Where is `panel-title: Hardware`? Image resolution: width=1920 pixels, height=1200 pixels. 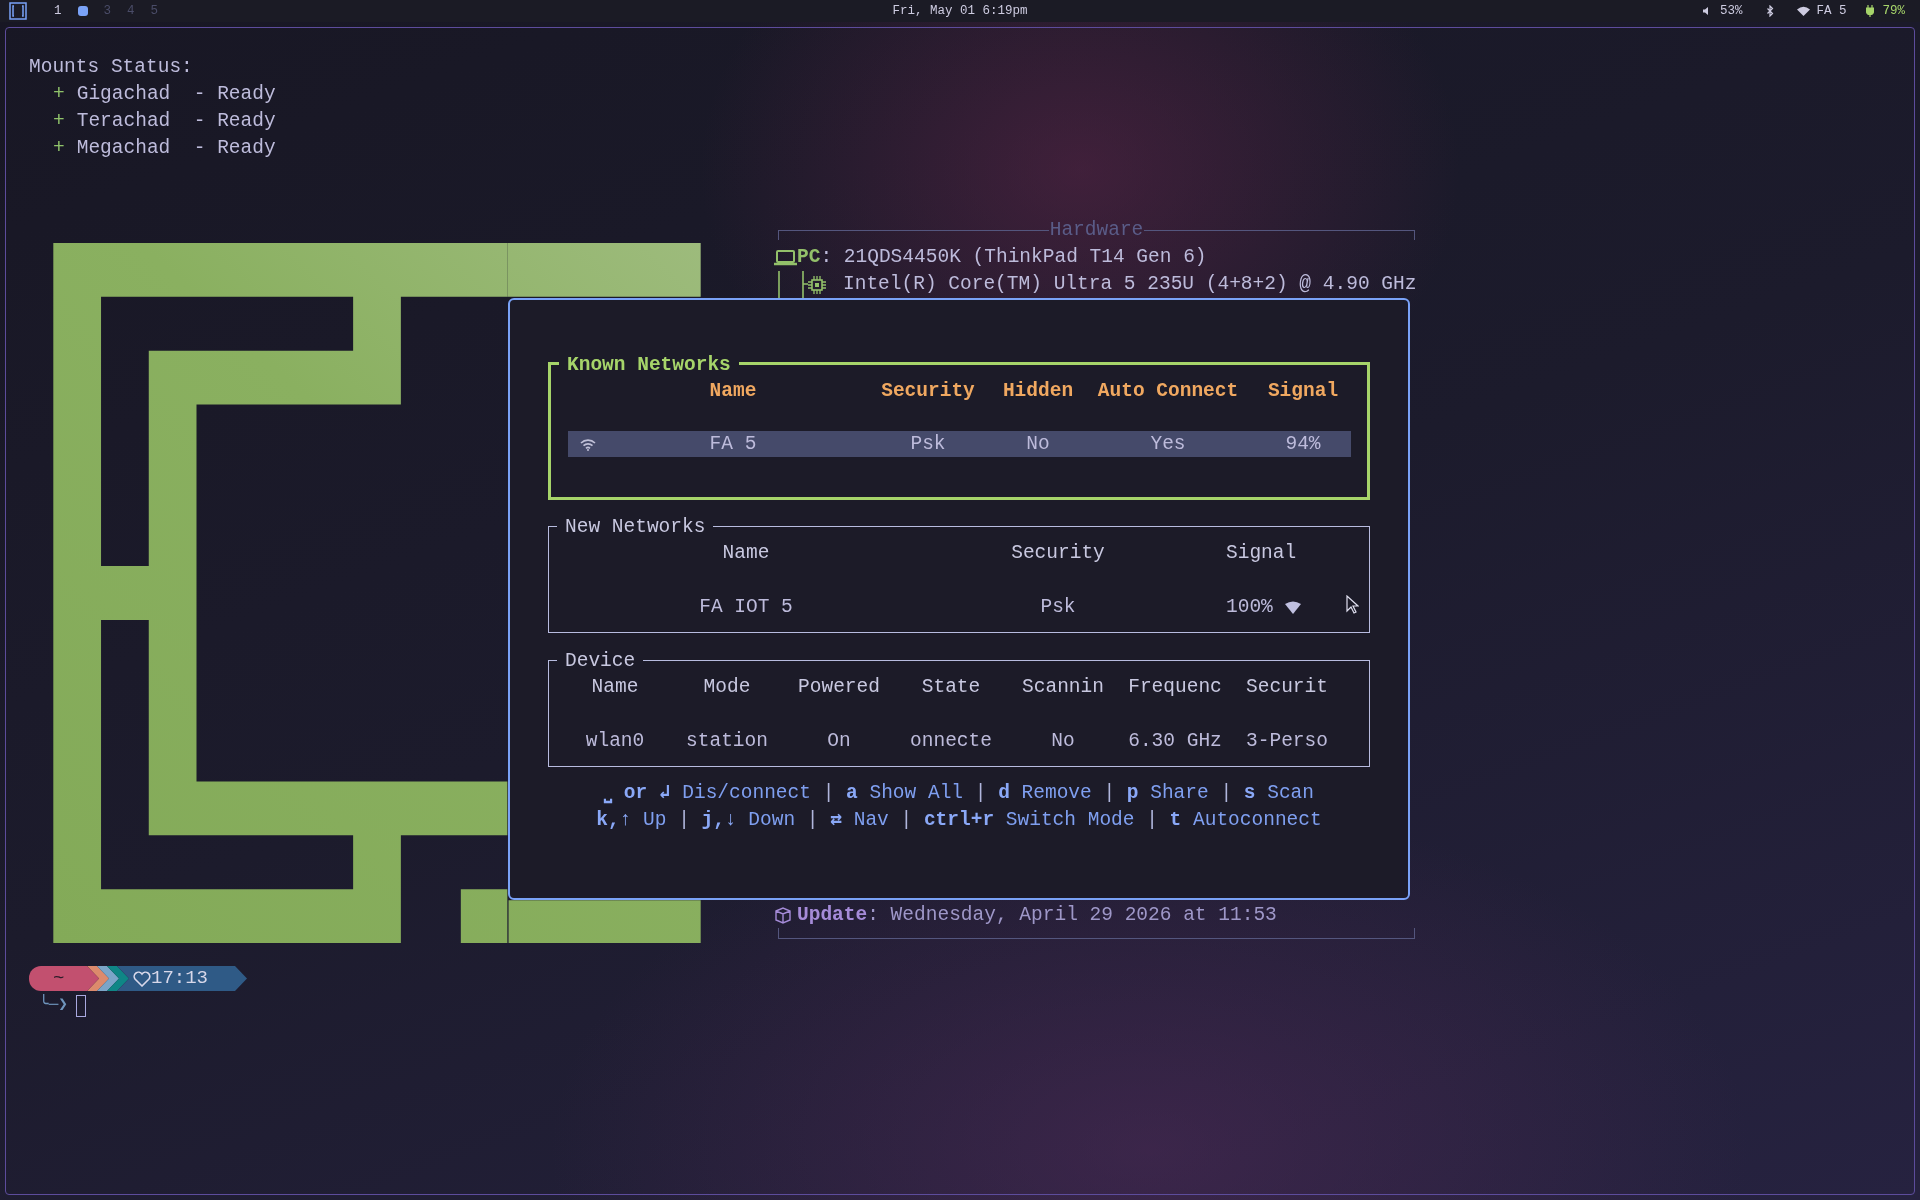 panel-title: Hardware is located at coordinates (1096, 230).